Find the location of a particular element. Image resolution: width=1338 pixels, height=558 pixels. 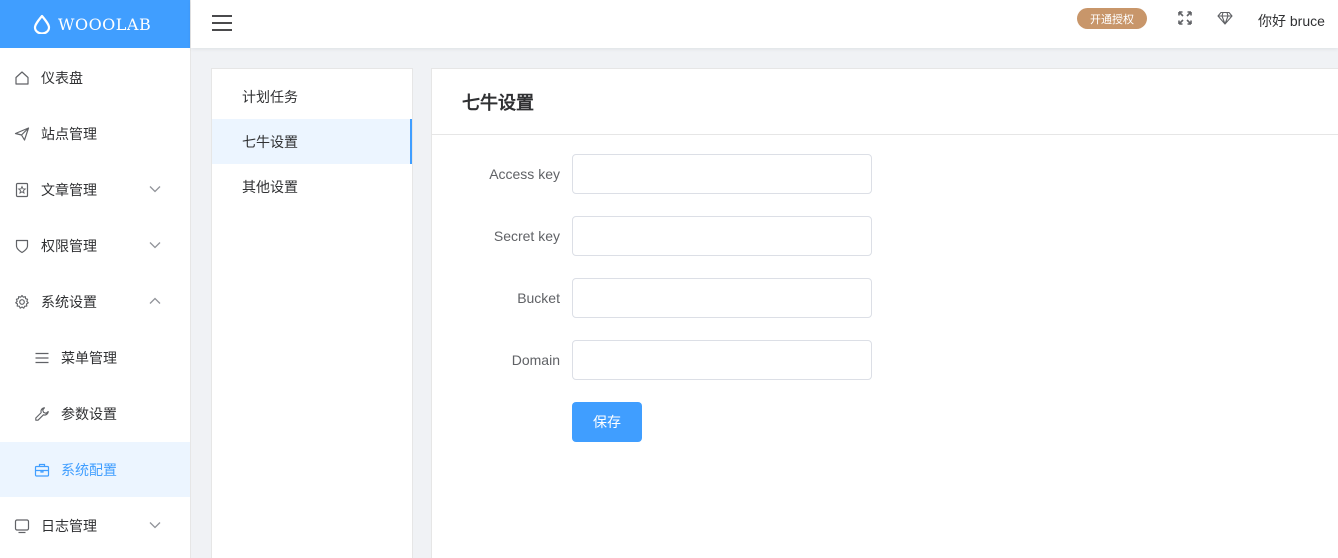

wrench-icon is located at coordinates (42, 414).